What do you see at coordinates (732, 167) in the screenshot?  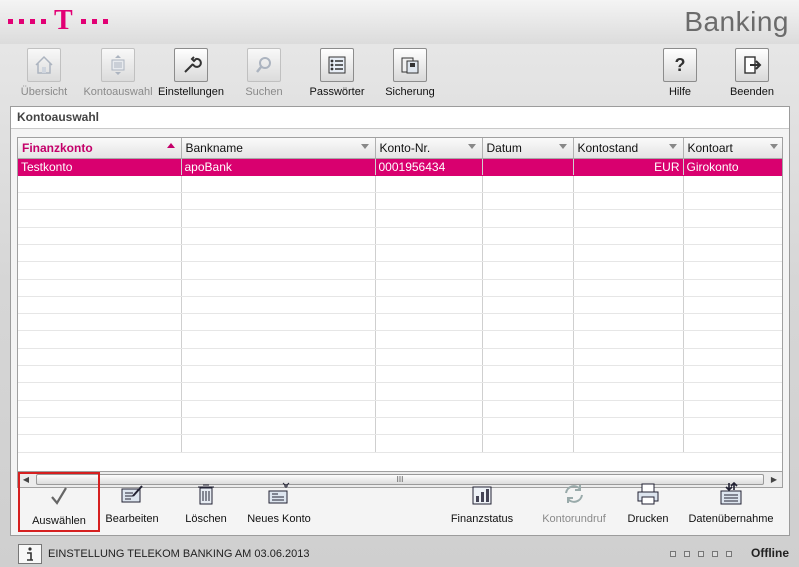 I see `cell-kontoart: Girokonto` at bounding box center [732, 167].